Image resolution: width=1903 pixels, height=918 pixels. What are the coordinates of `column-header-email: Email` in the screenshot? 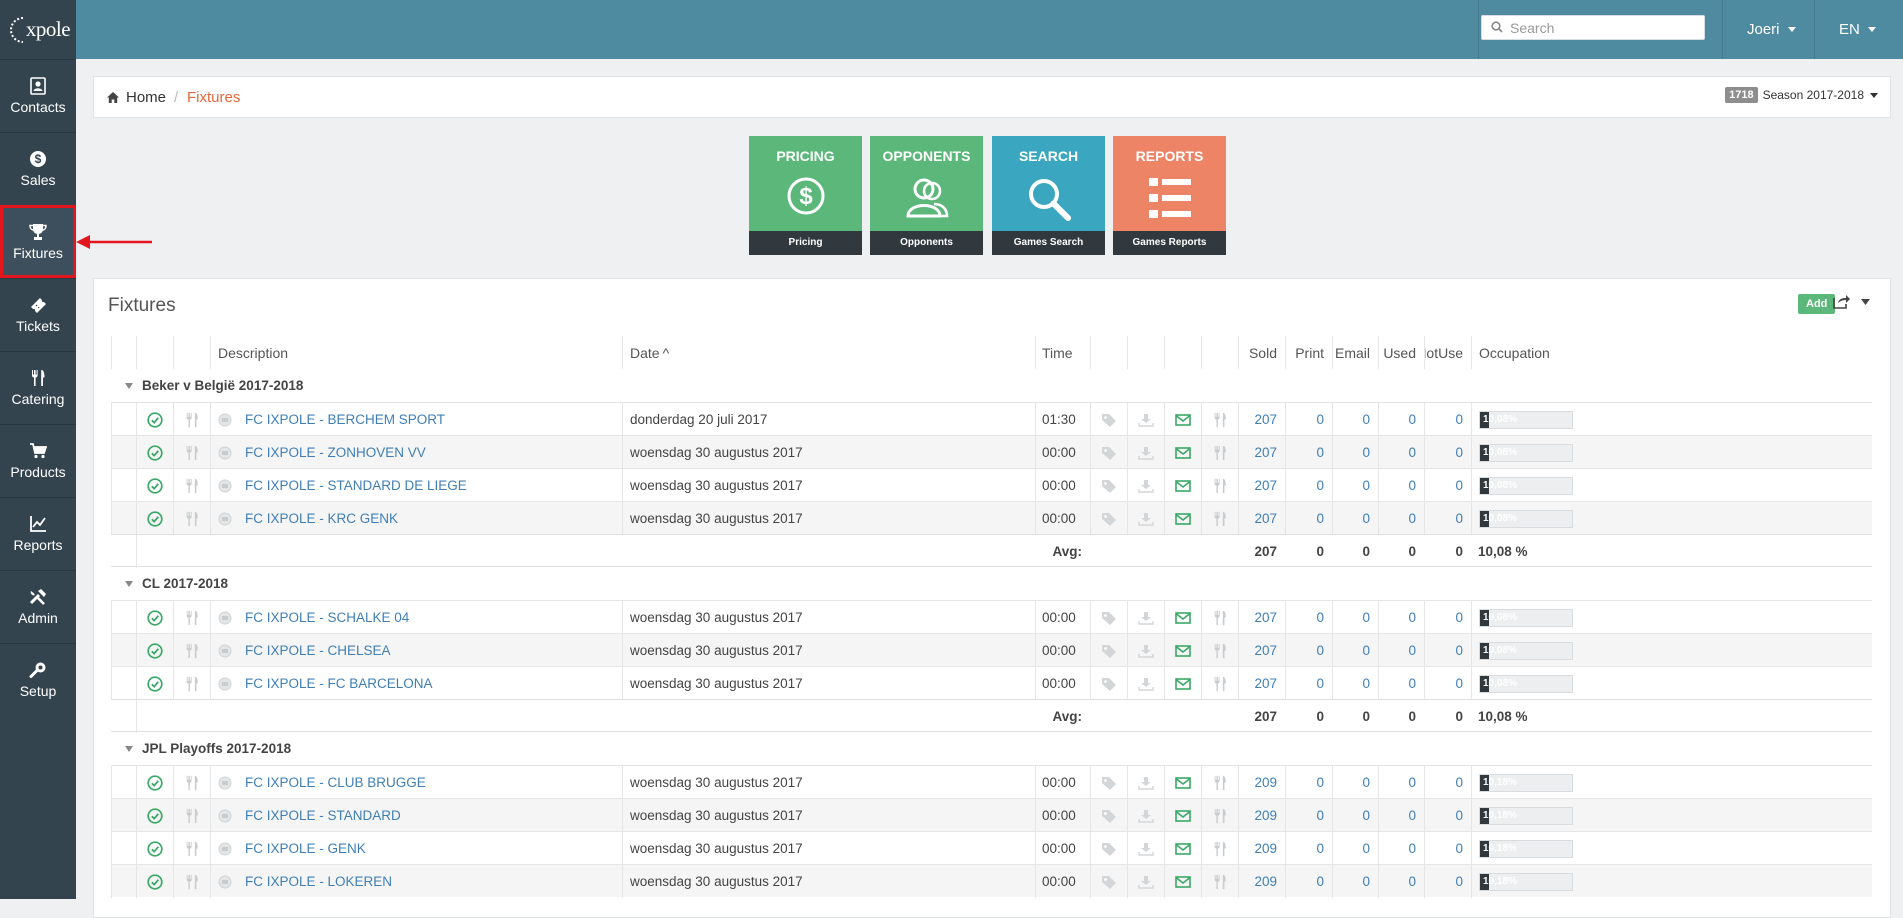 It's located at (1355, 352).